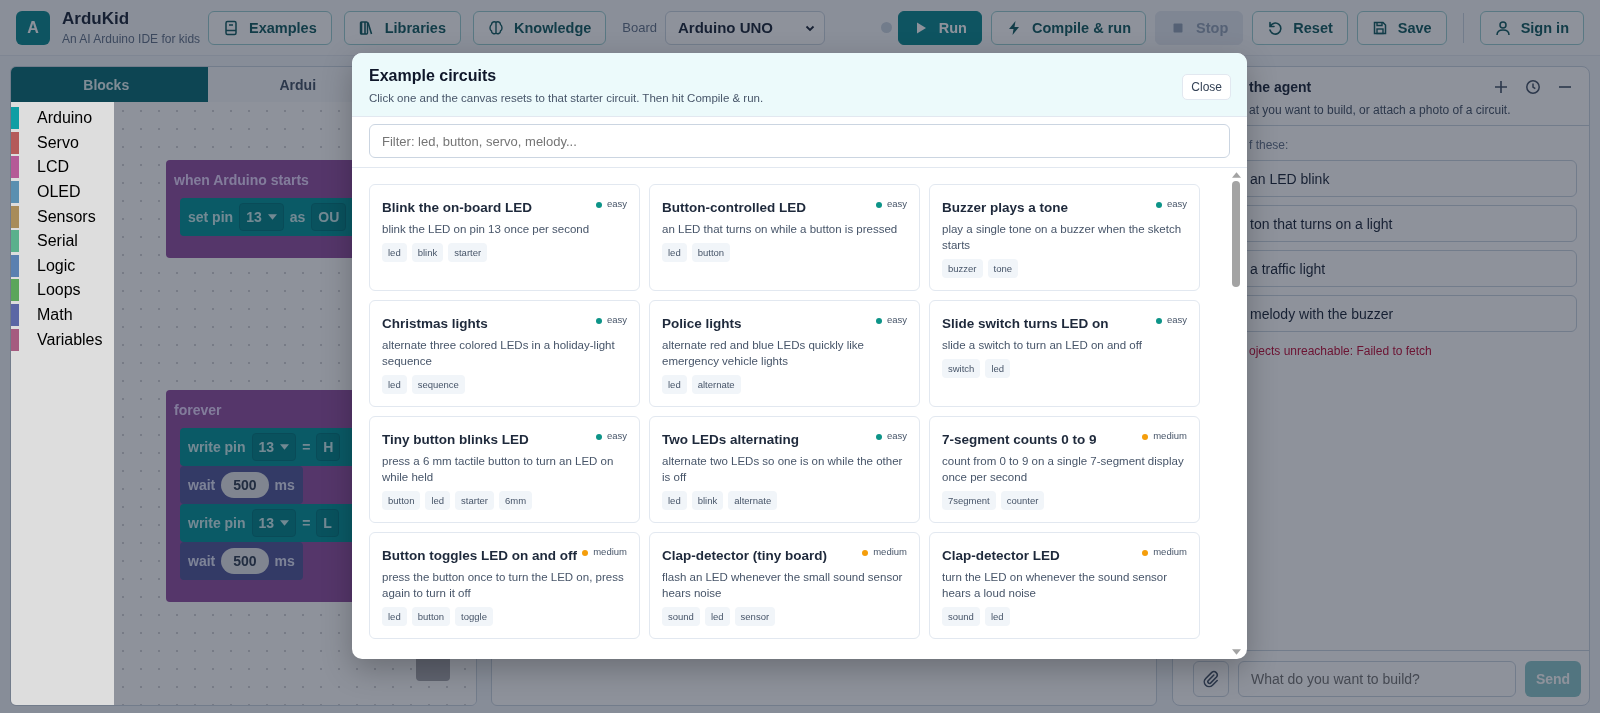 The width and height of the screenshot is (1600, 713). I want to click on tag: alternate, so click(716, 384).